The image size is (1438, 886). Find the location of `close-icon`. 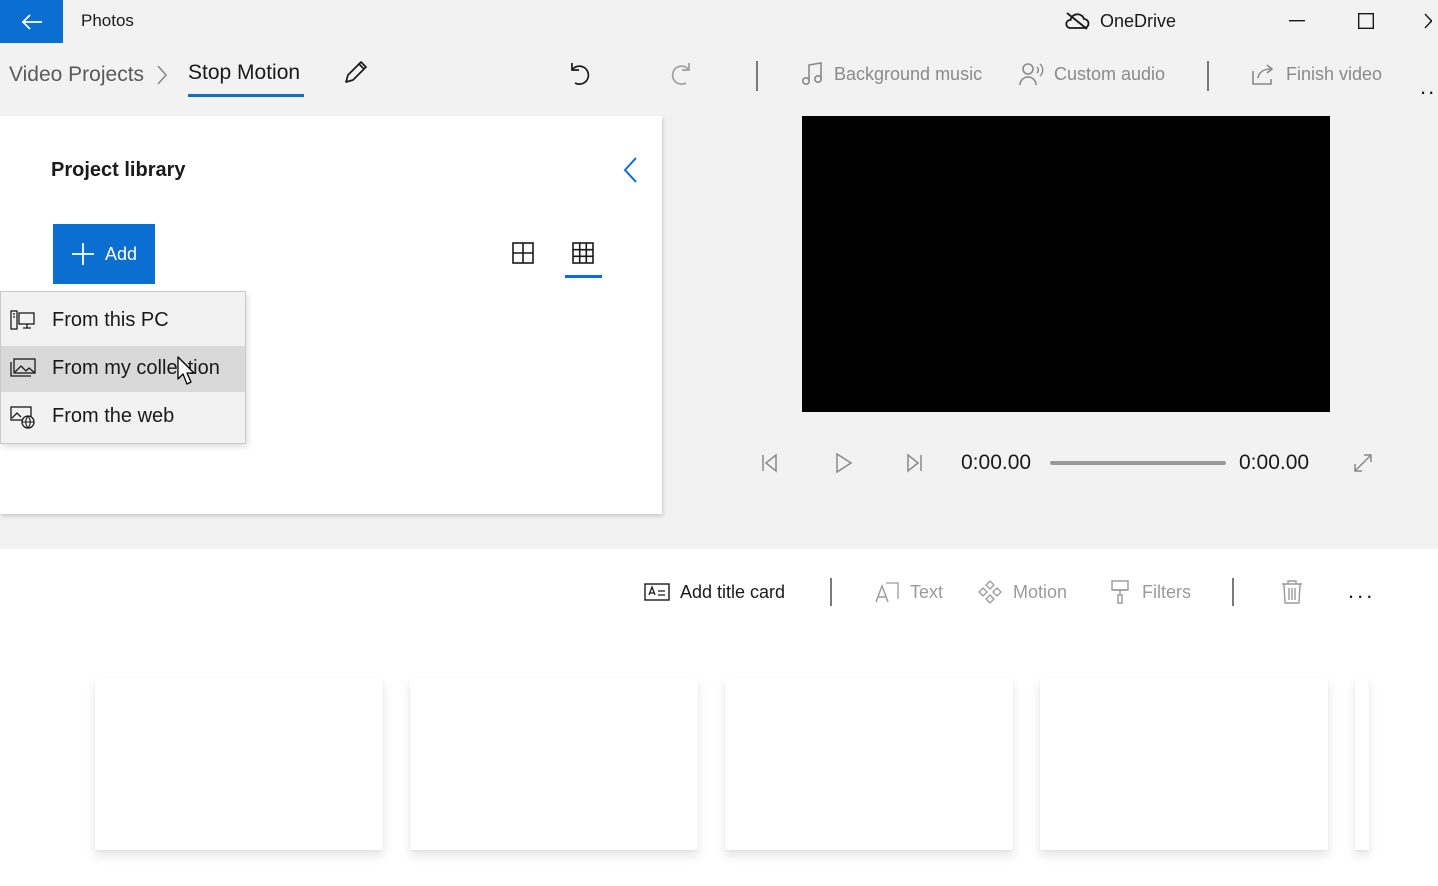

close-icon is located at coordinates (1425, 21).